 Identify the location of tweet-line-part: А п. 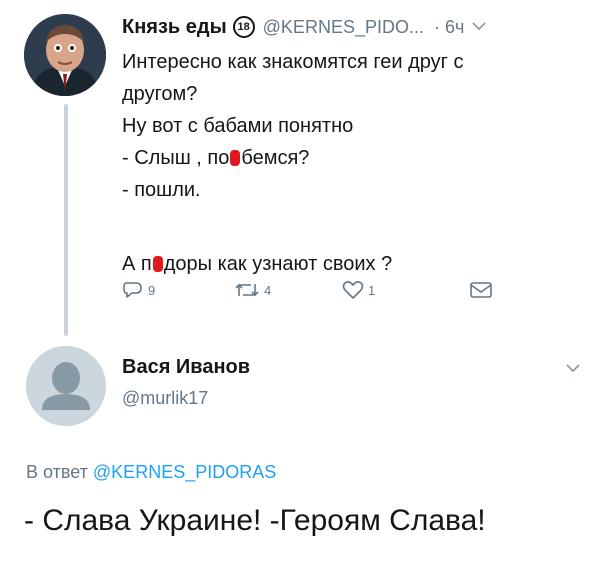
(137, 264).